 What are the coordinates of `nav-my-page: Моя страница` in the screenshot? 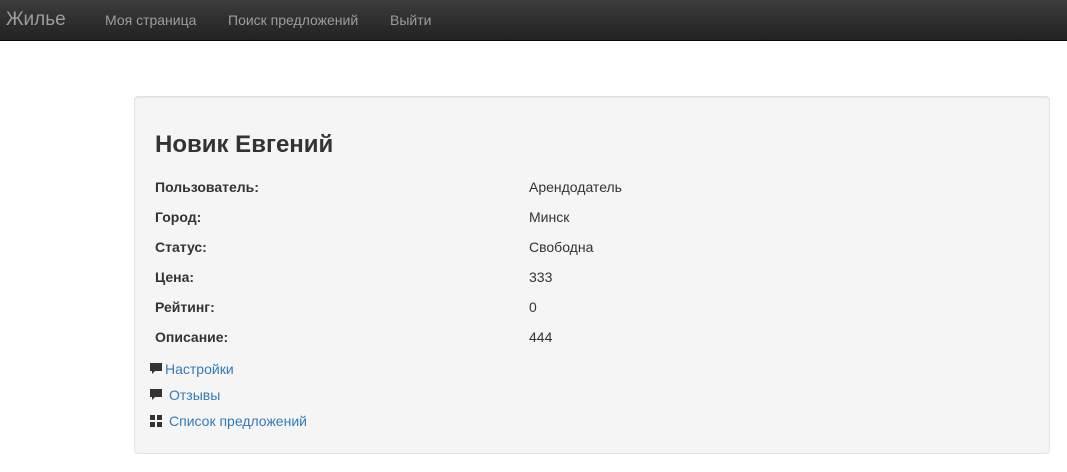 It's located at (150, 20).